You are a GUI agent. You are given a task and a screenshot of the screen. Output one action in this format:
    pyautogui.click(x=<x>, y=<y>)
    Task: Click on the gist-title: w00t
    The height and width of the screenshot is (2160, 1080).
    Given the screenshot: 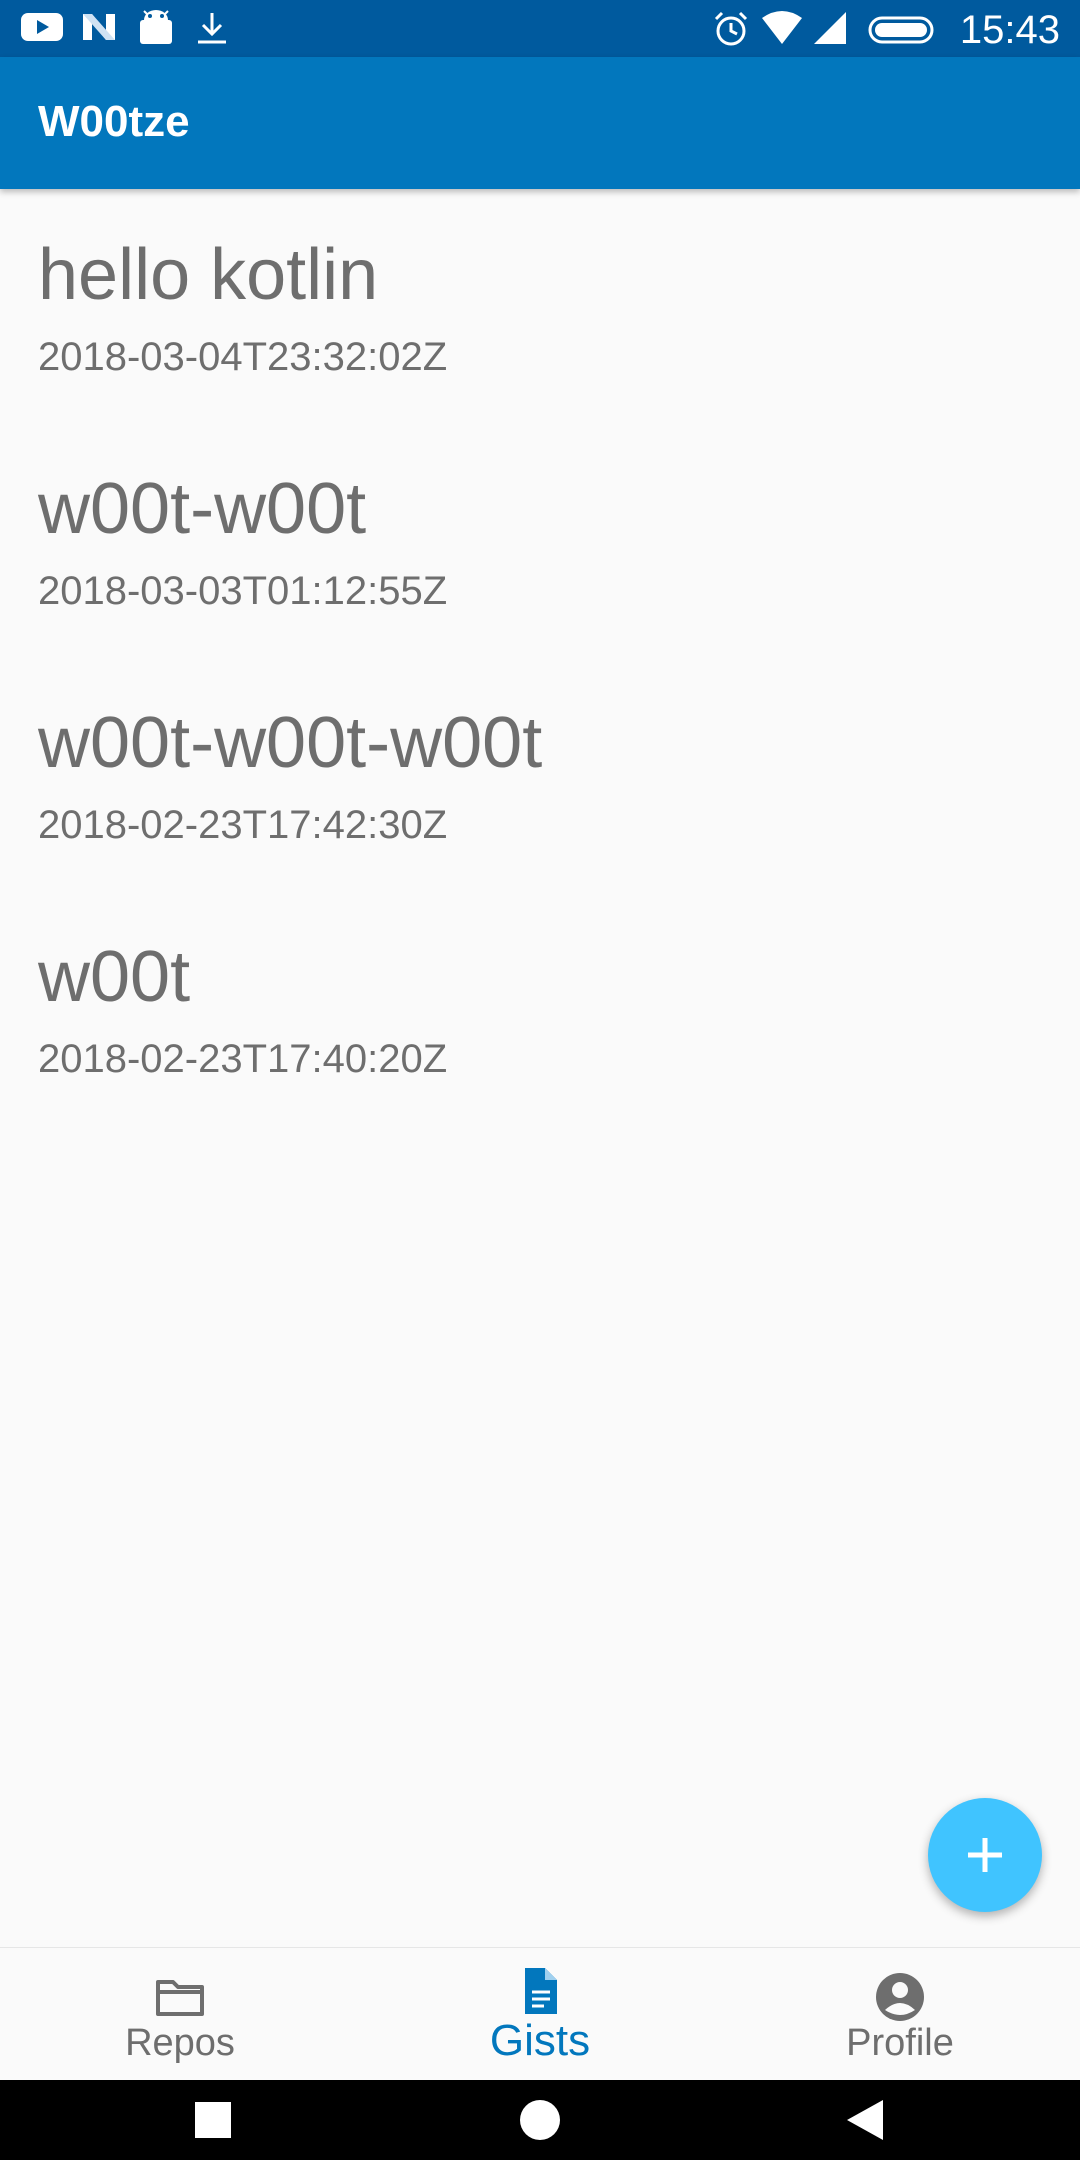 What is the action you would take?
    pyautogui.click(x=114, y=977)
    